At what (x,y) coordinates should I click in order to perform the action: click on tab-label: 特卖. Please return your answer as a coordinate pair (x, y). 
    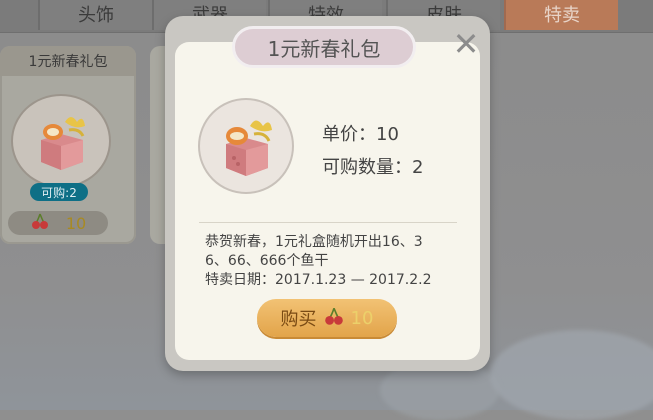
    Looking at the image, I should click on (562, 15).